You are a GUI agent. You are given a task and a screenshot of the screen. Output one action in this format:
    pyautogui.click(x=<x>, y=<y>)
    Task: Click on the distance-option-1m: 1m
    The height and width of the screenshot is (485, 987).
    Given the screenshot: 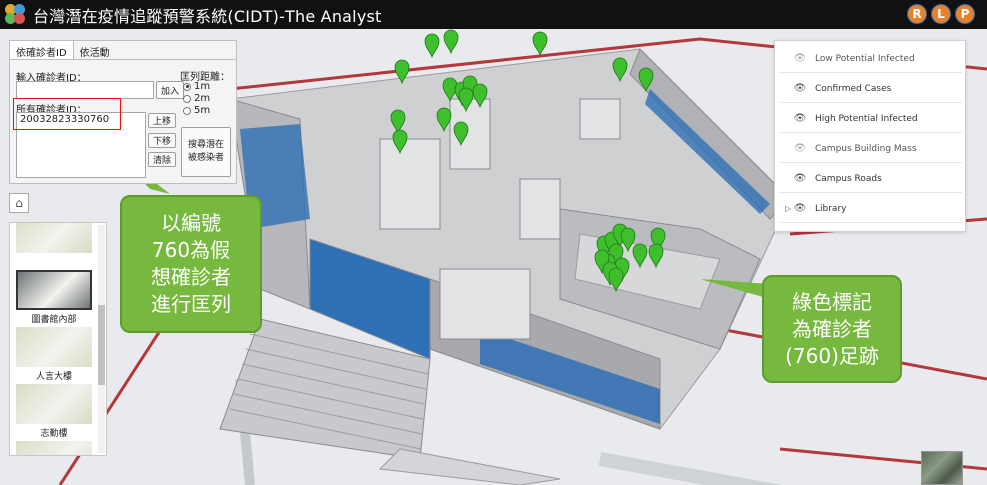 What is the action you would take?
    pyautogui.click(x=196, y=86)
    